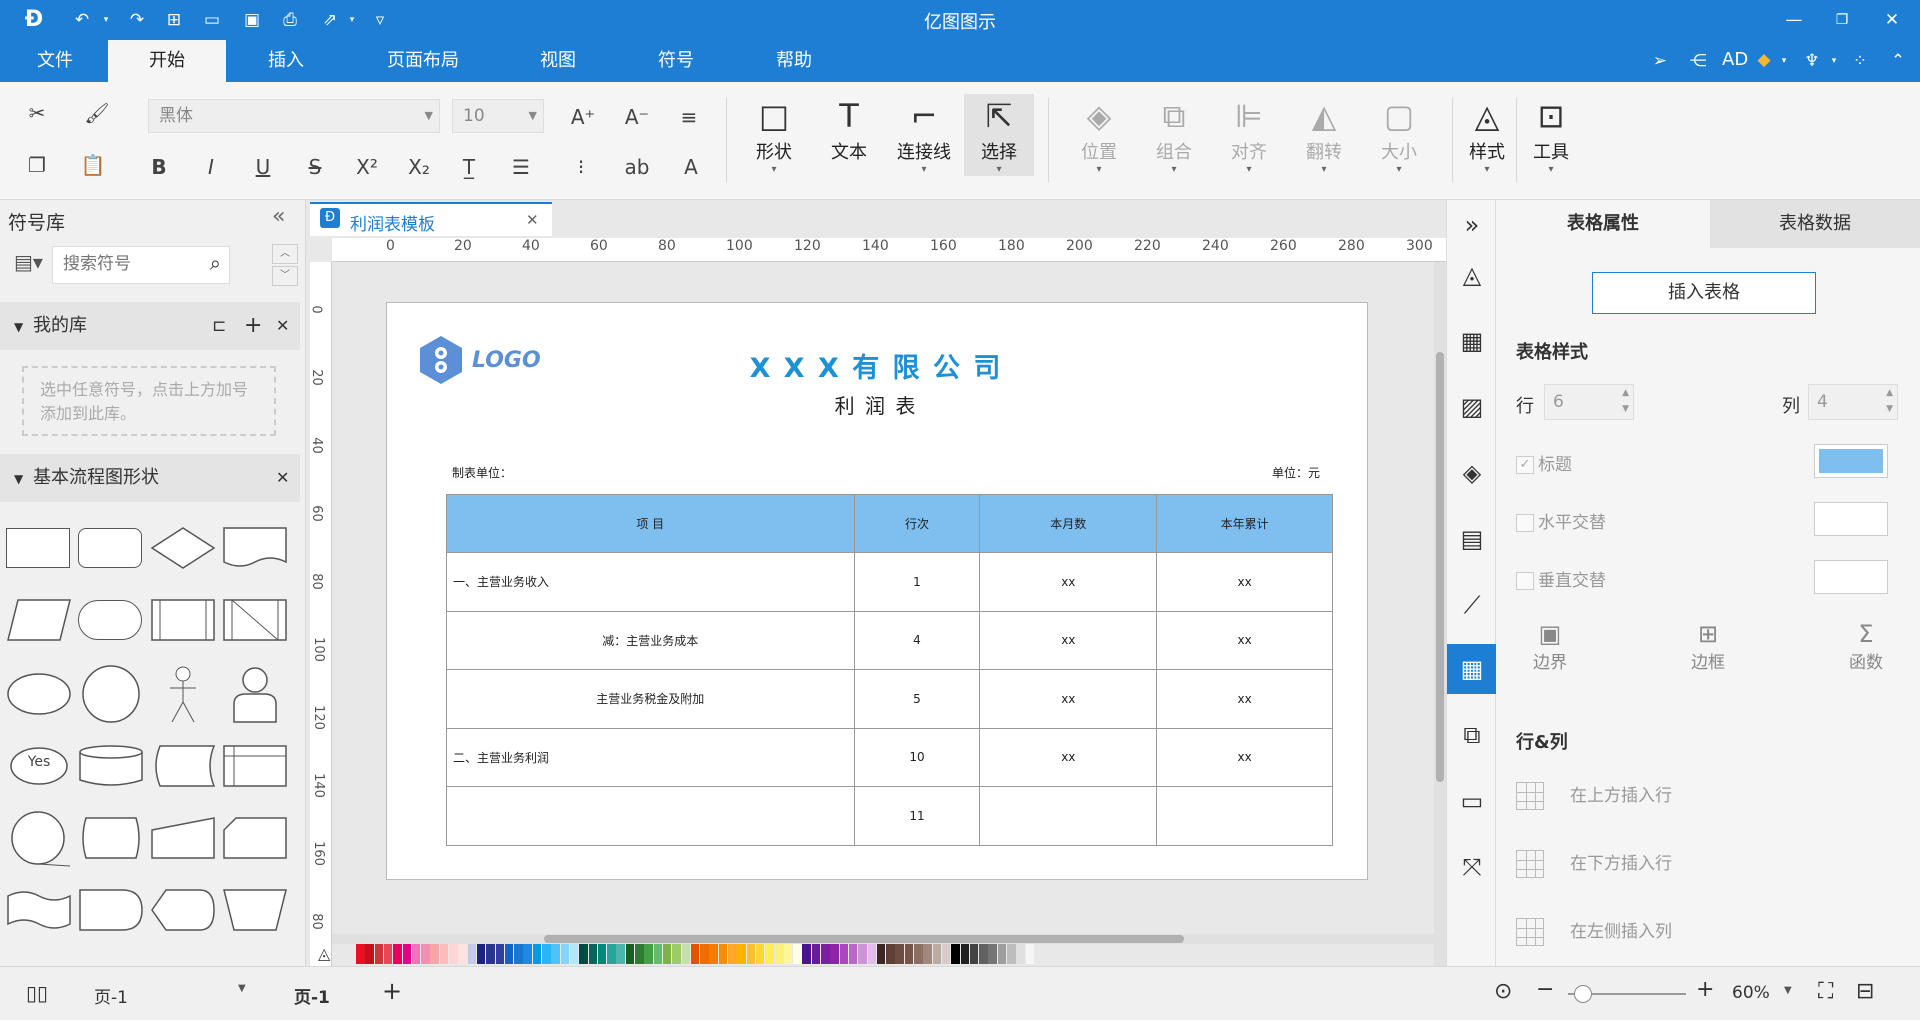 This screenshot has width=1920, height=1020. I want to click on scroll-up-icon: ︿, so click(285, 254).